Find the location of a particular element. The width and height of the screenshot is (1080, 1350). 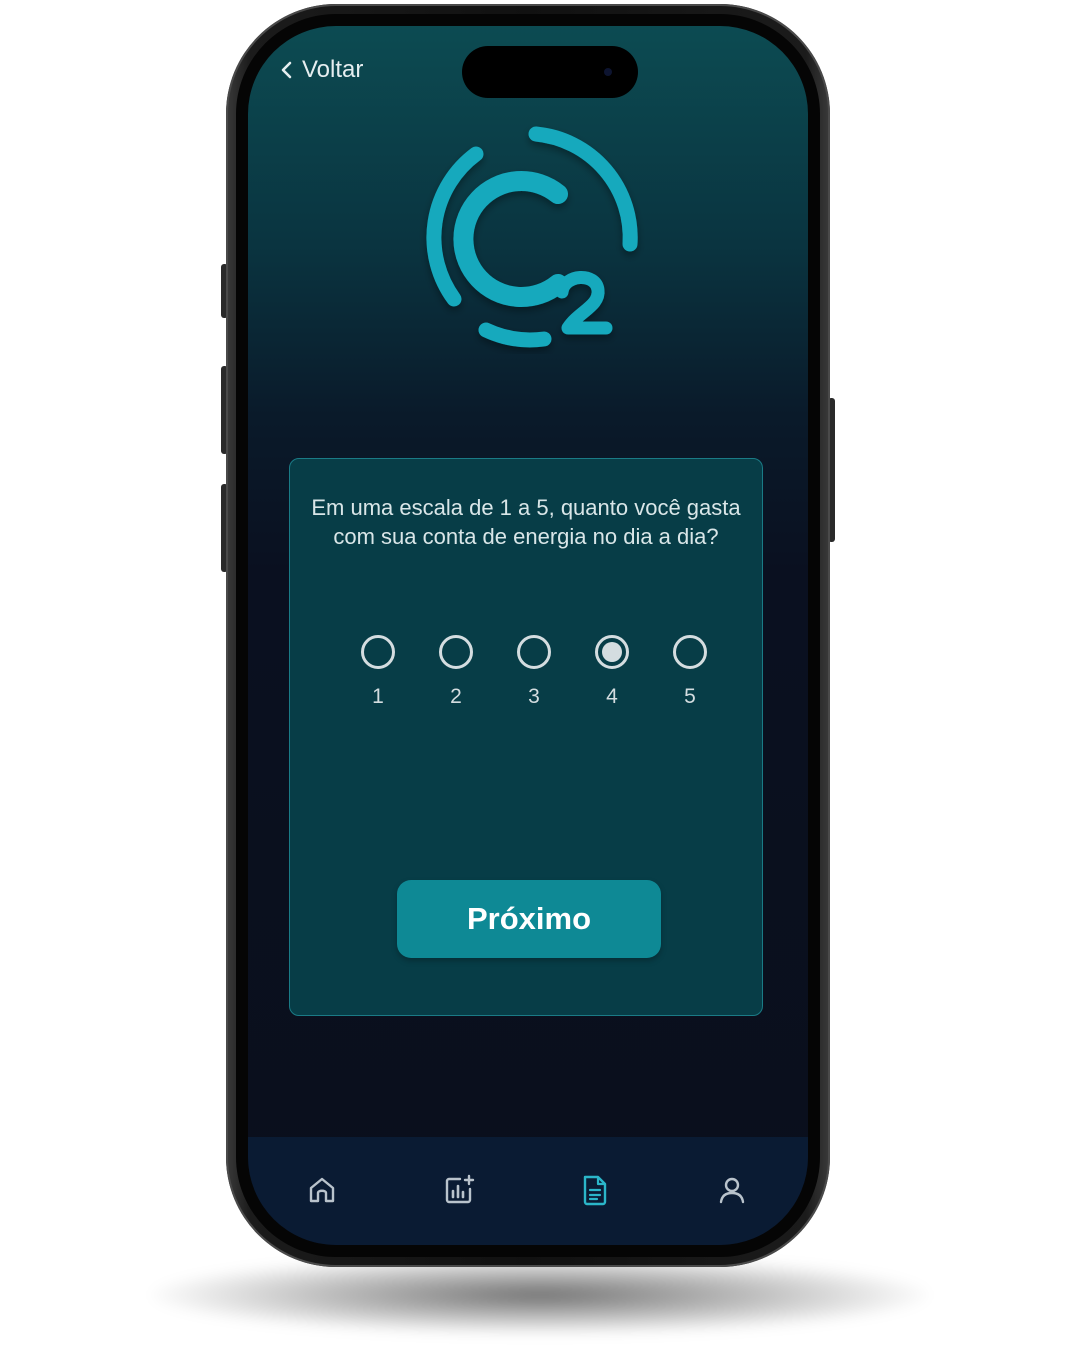

rating-option-4: 4 is located at coordinates (612, 672).